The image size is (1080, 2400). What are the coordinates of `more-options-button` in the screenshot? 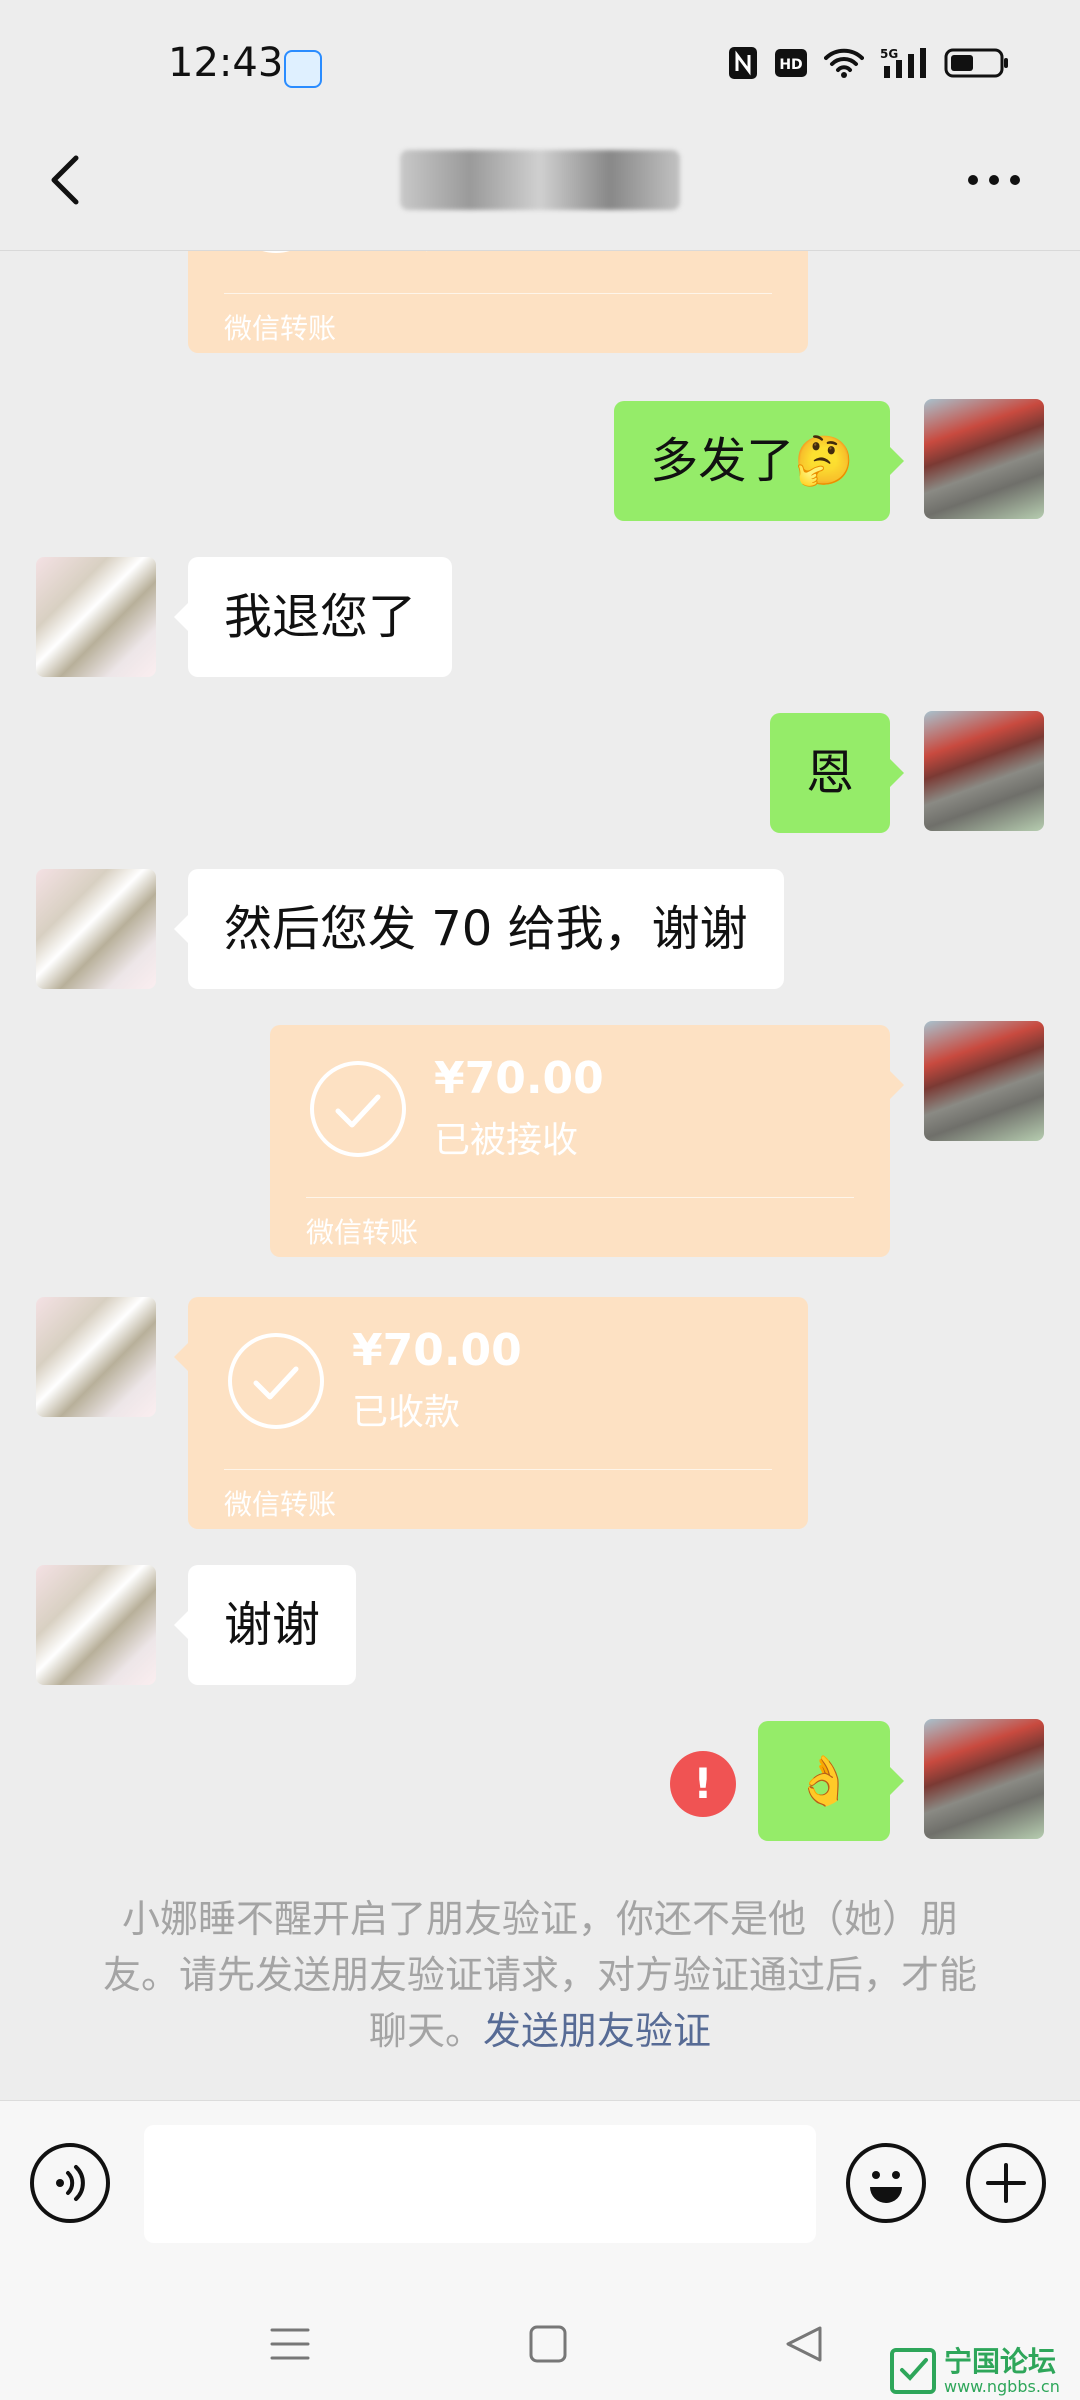 It's located at (994, 179).